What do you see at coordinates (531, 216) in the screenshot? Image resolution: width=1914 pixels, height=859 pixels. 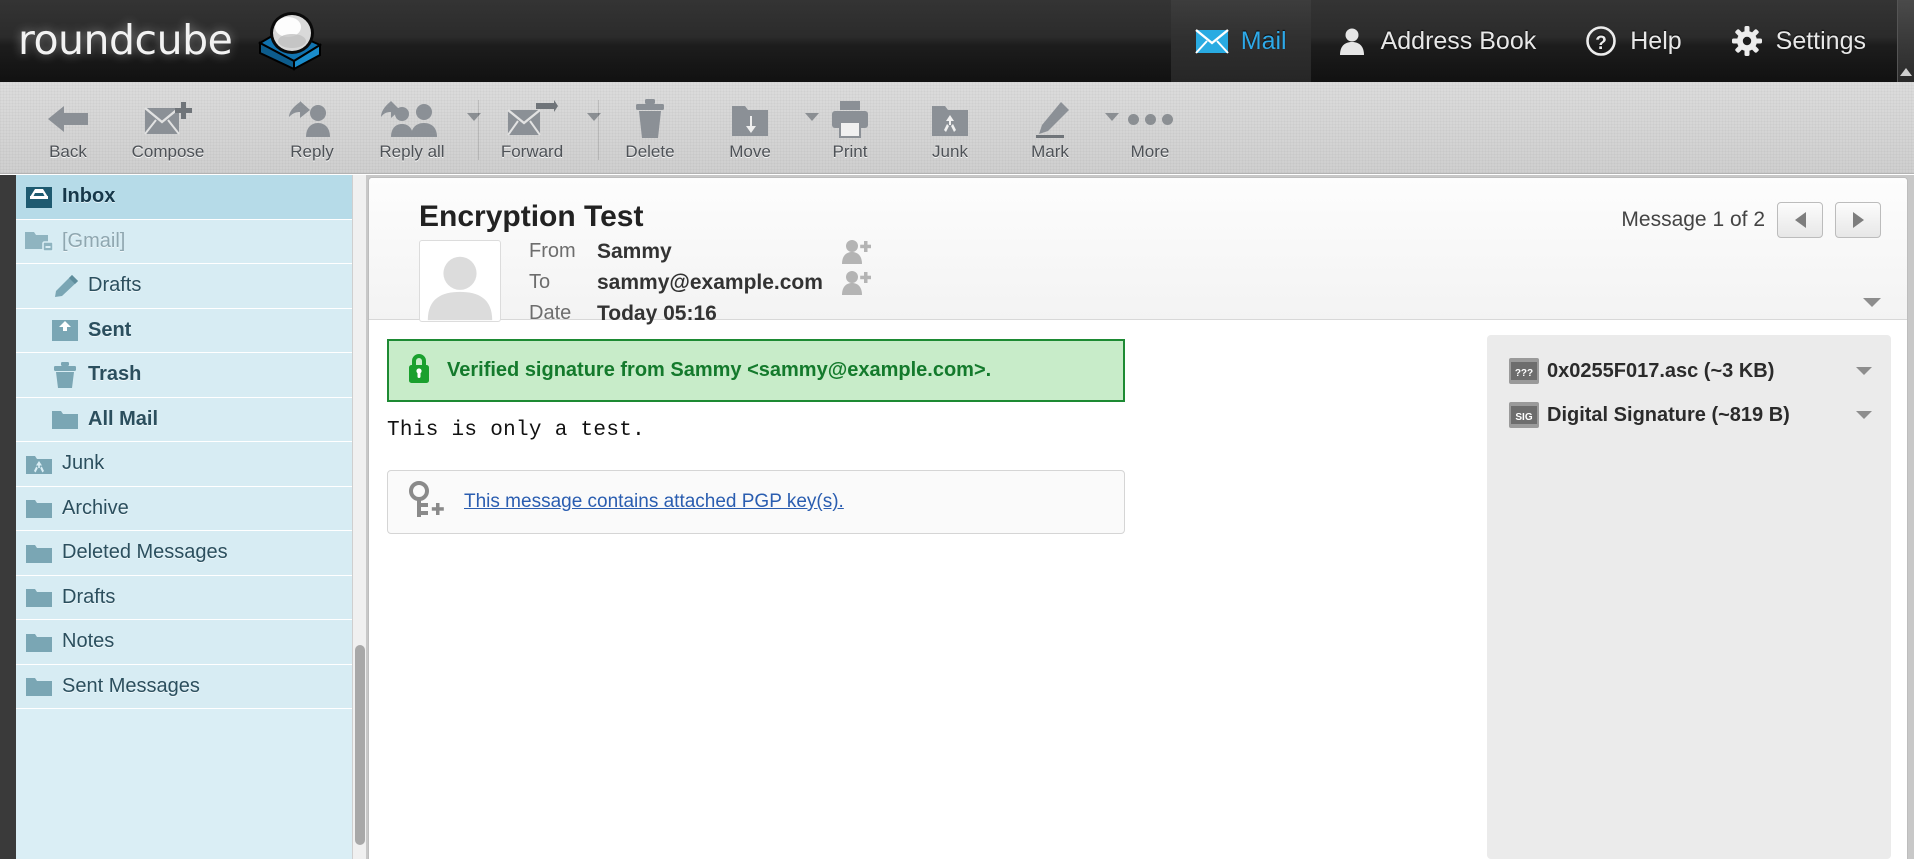 I see `page-title: Encryption Test` at bounding box center [531, 216].